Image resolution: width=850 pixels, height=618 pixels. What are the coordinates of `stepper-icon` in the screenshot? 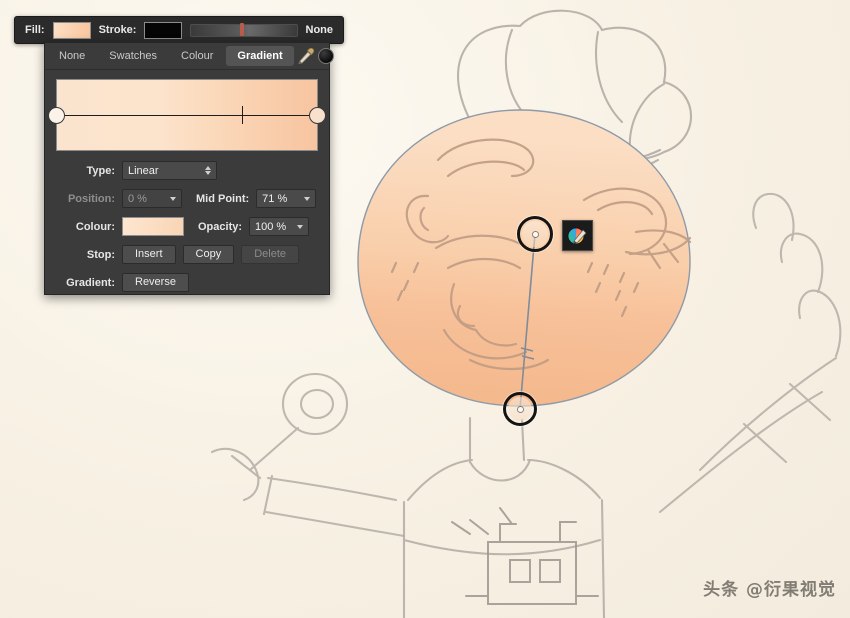 It's located at (208, 170).